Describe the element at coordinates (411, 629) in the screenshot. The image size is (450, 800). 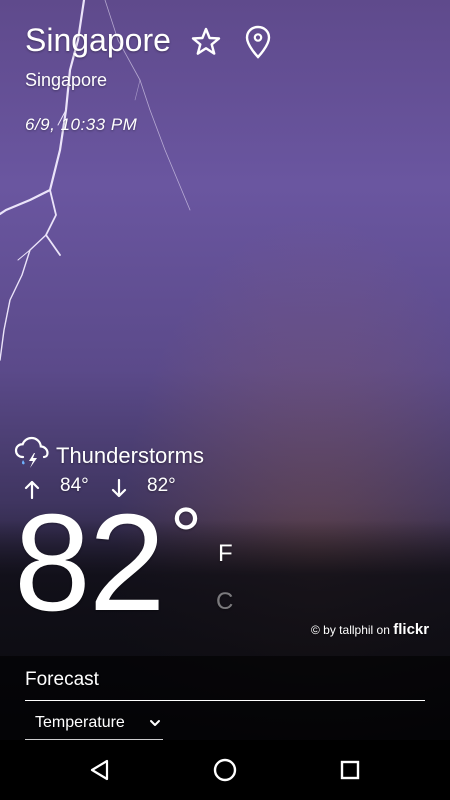
I see `flickr-logo: flickr` at that location.